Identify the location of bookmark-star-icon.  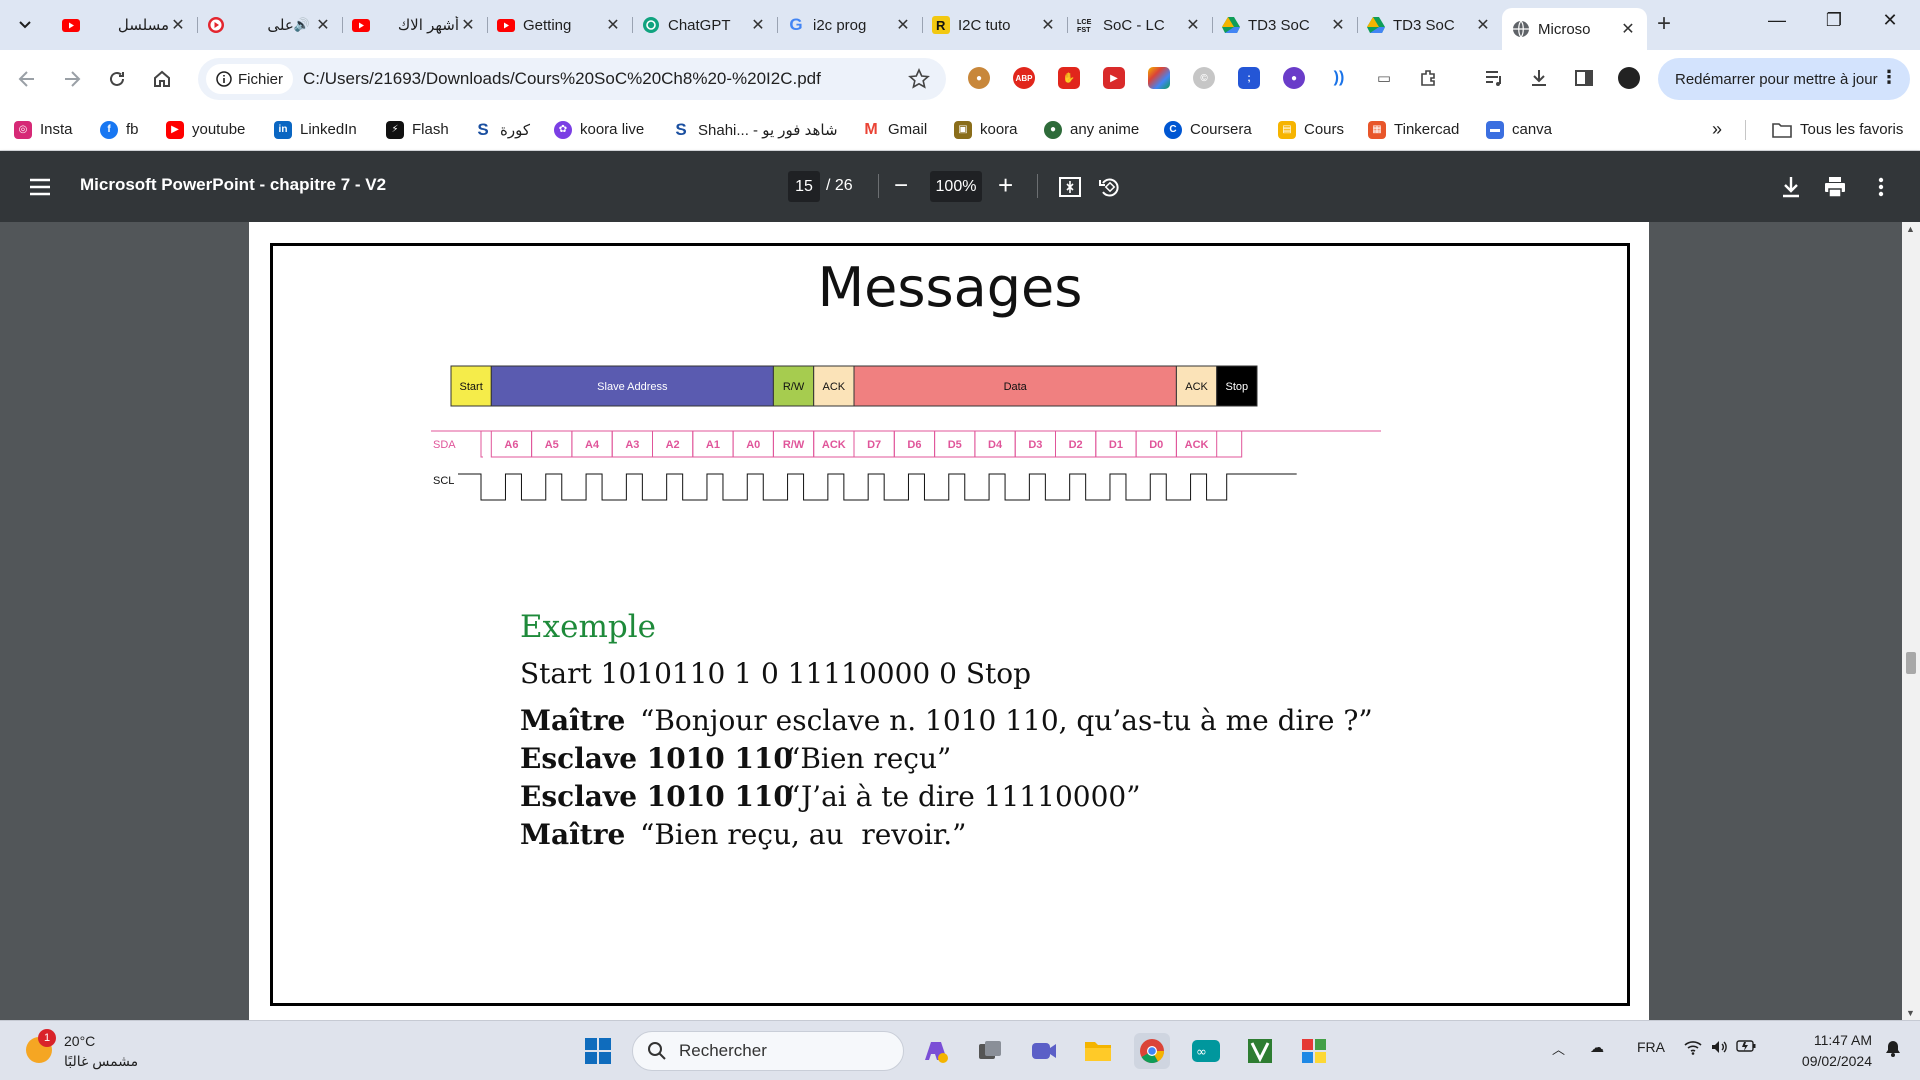
(919, 81).